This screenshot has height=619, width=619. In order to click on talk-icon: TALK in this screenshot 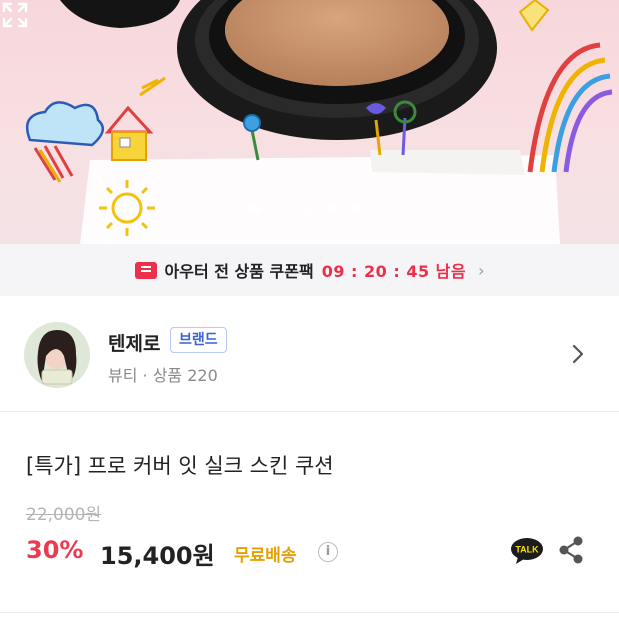, I will do `click(527, 551)`.